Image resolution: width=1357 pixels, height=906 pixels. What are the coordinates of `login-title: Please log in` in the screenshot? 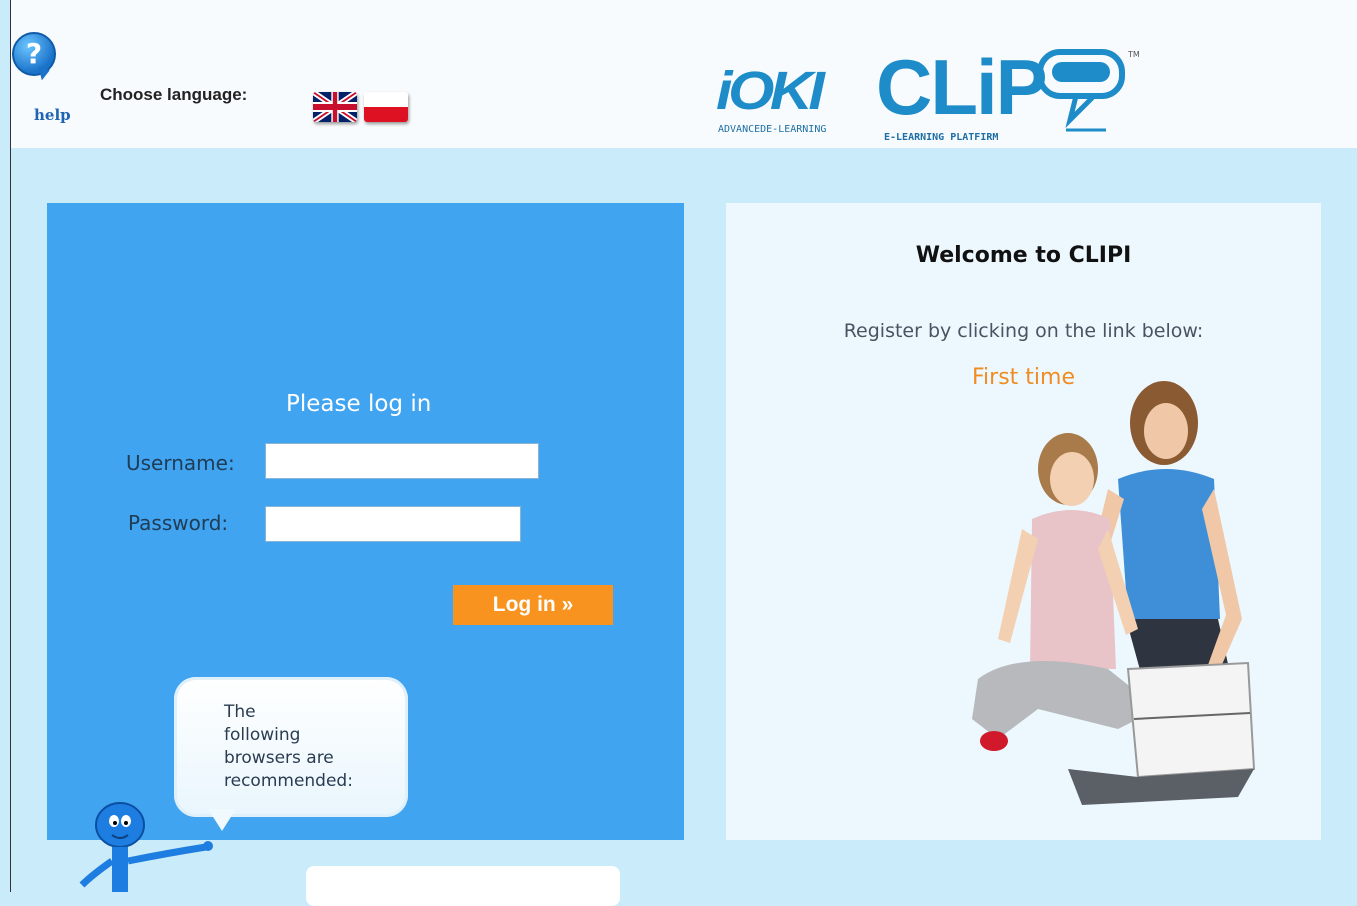 It's located at (359, 404).